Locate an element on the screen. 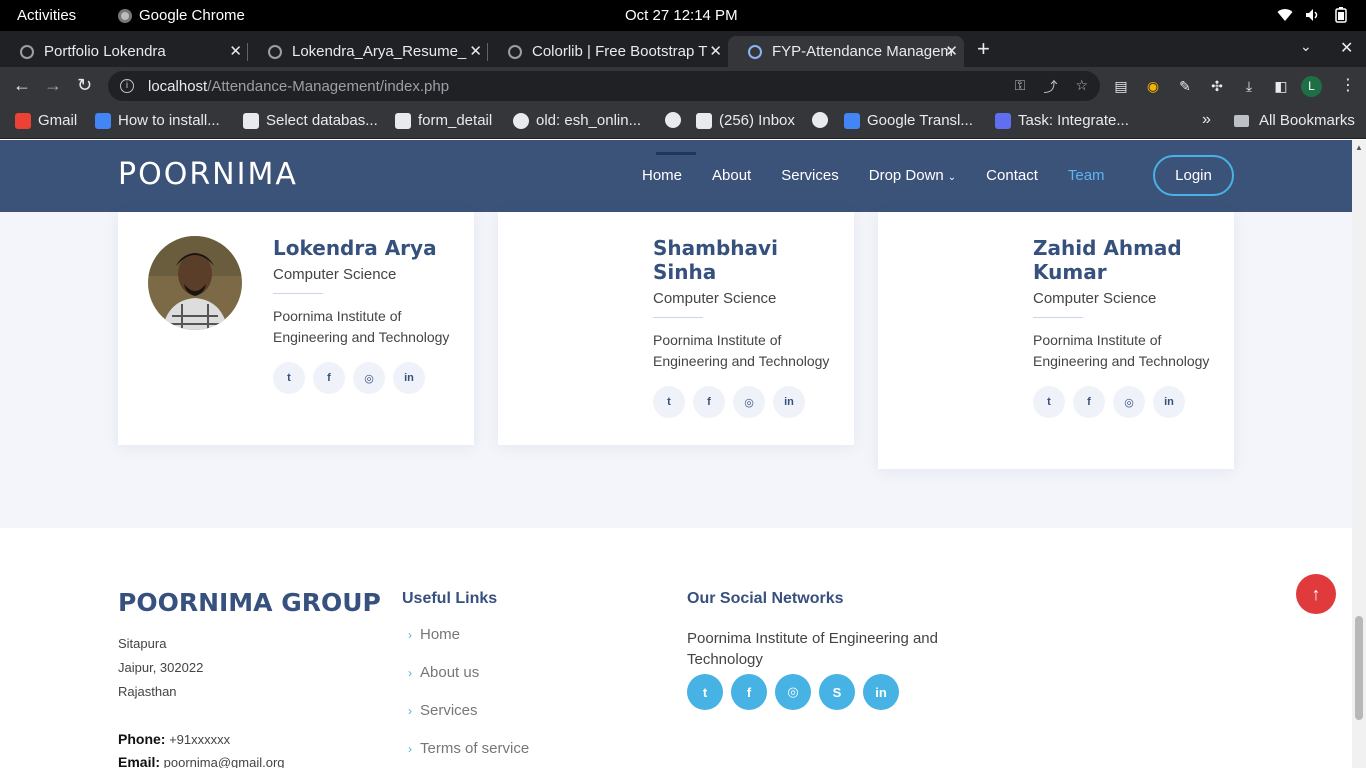 This screenshot has width=1366, height=768. member-department: Computer Science is located at coordinates (1095, 298).